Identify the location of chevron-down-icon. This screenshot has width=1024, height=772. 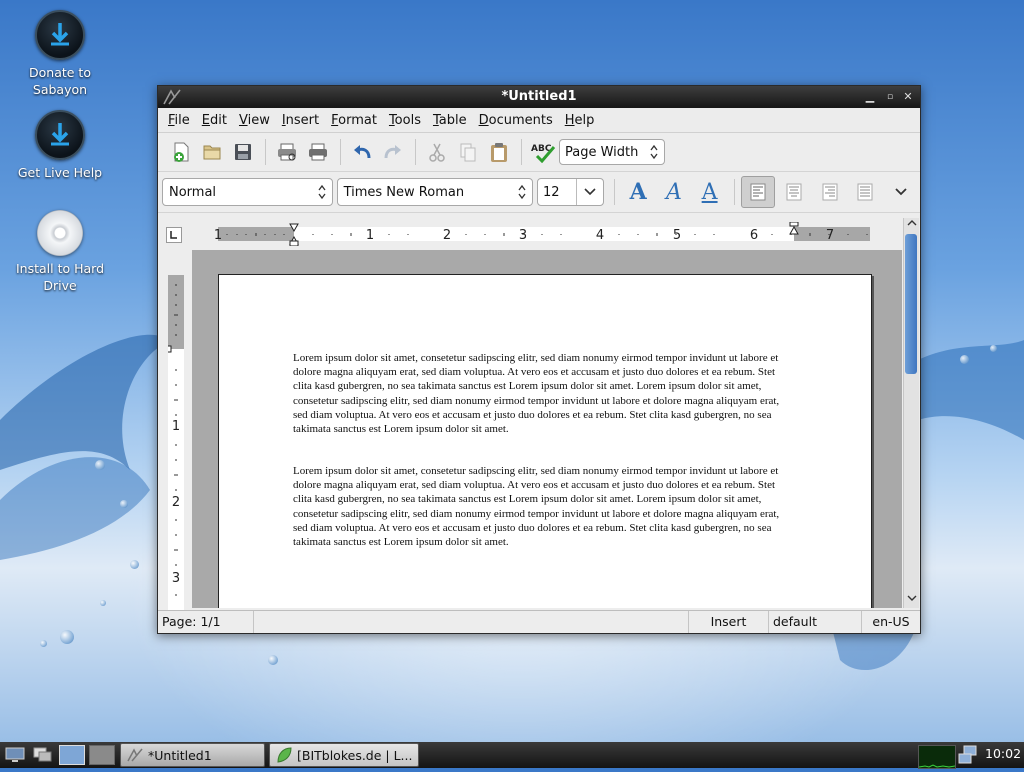
(901, 192).